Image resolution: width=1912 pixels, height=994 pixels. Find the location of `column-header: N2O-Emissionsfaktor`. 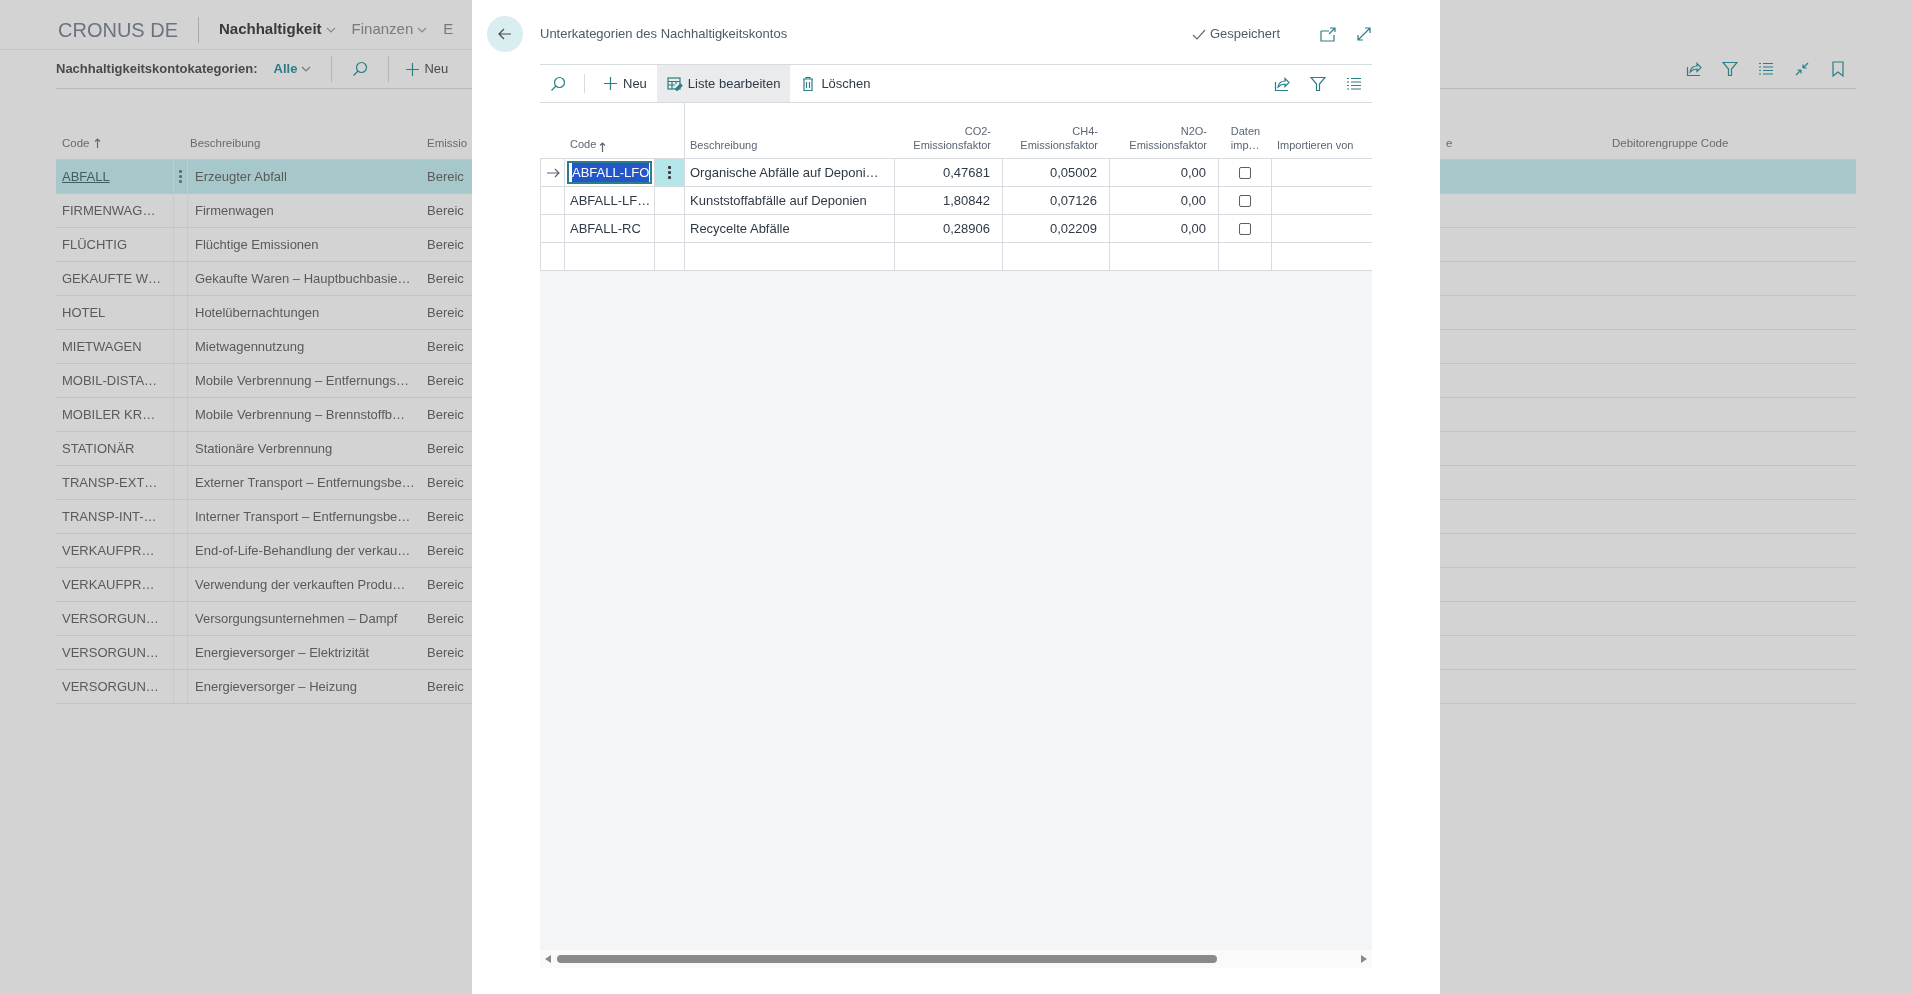

column-header: N2O-Emissionsfaktor is located at coordinates (1168, 138).